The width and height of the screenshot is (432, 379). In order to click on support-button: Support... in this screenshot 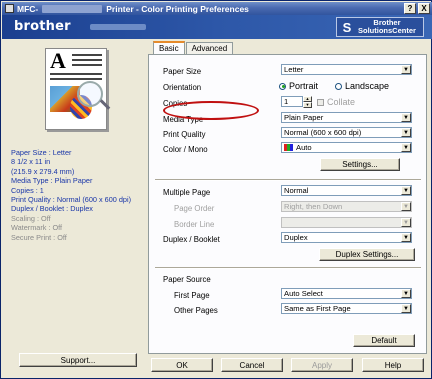, I will do `click(78, 360)`.